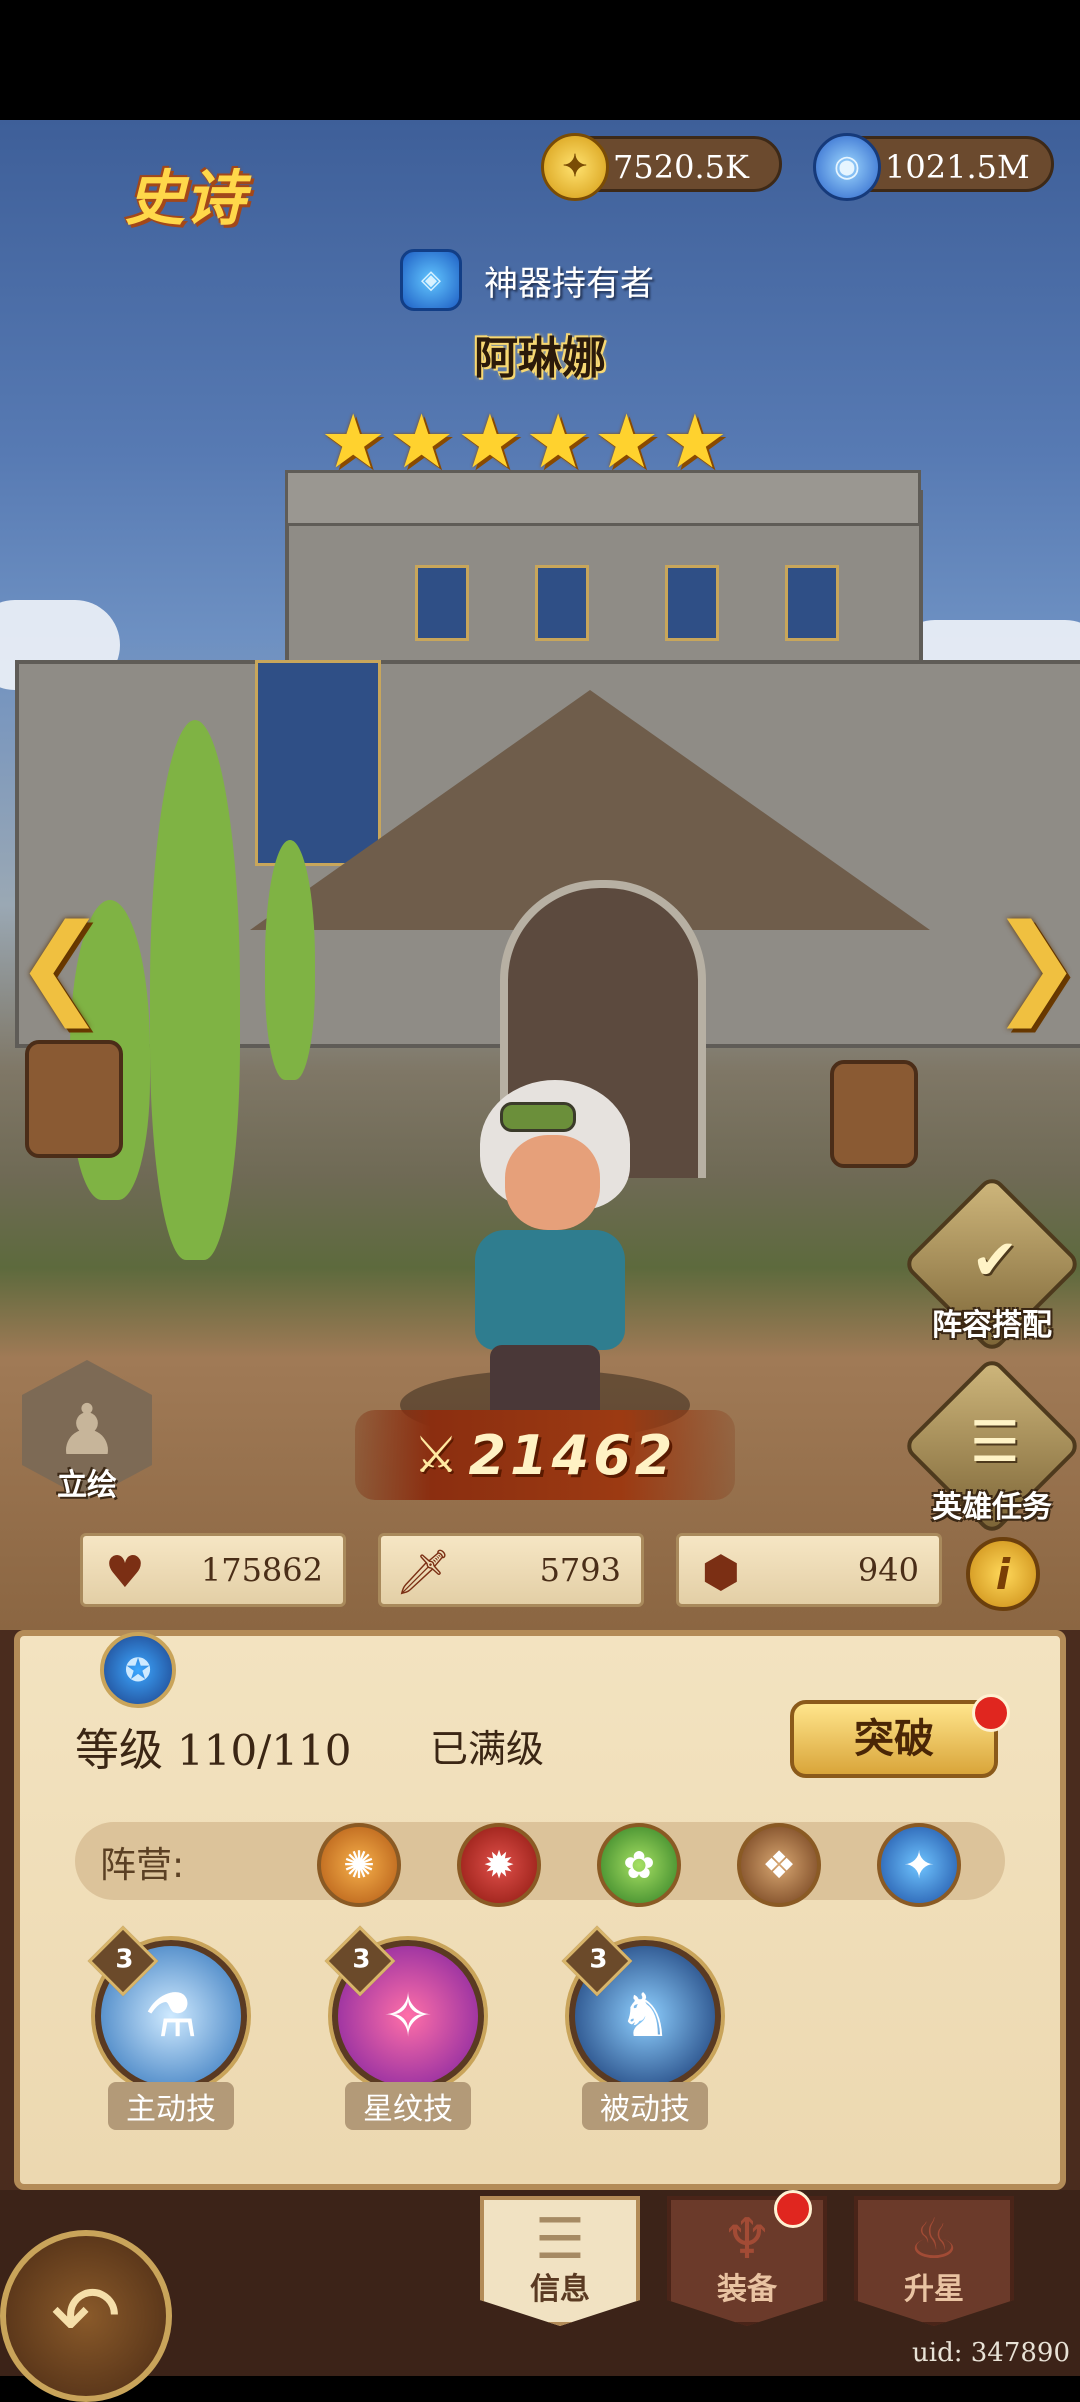 The image size is (1080, 2402). Describe the element at coordinates (119, 1750) in the screenshot. I see `level-label: 等级` at that location.